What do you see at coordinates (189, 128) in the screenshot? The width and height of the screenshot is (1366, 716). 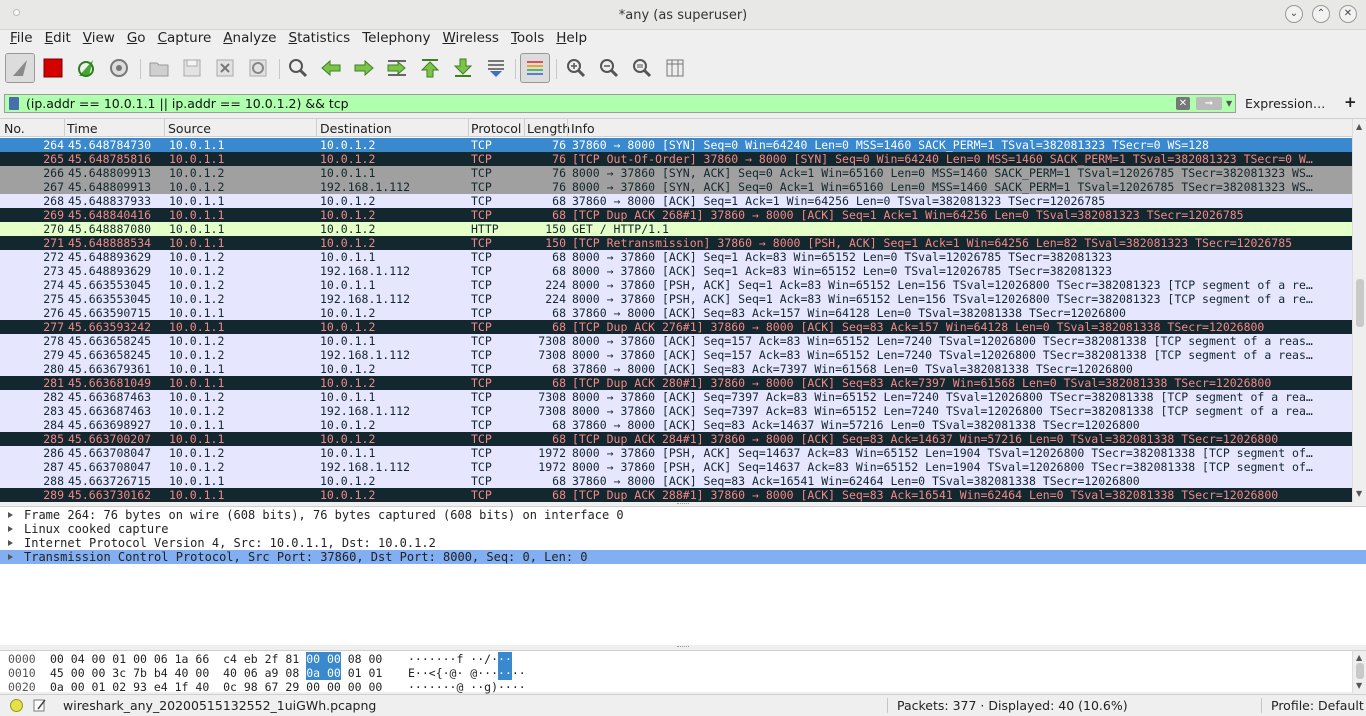 I see `column-header-source: Source` at bounding box center [189, 128].